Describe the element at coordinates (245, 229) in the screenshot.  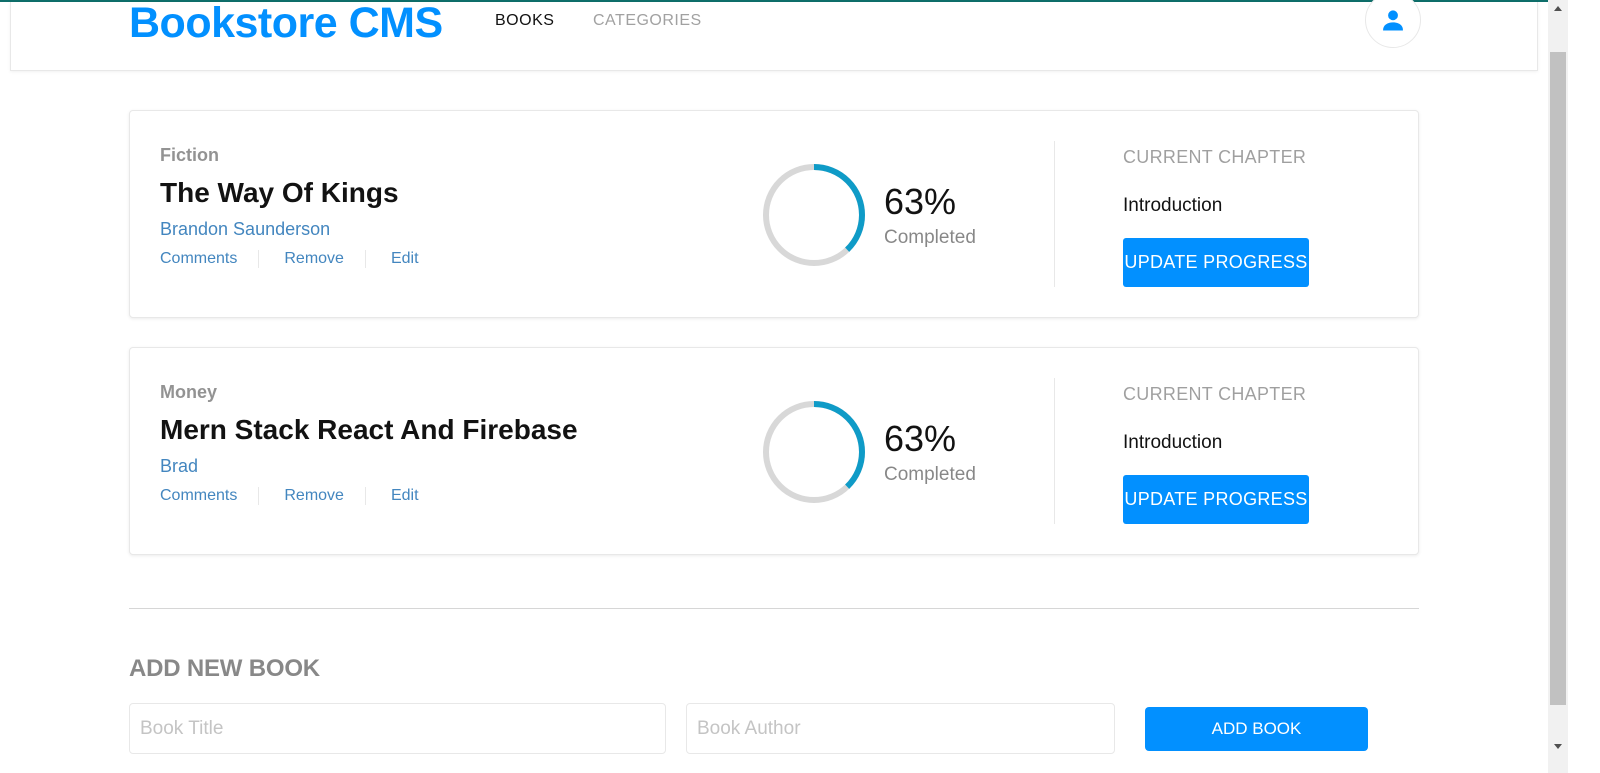
I see `book-author: Brandon Saunderson` at that location.